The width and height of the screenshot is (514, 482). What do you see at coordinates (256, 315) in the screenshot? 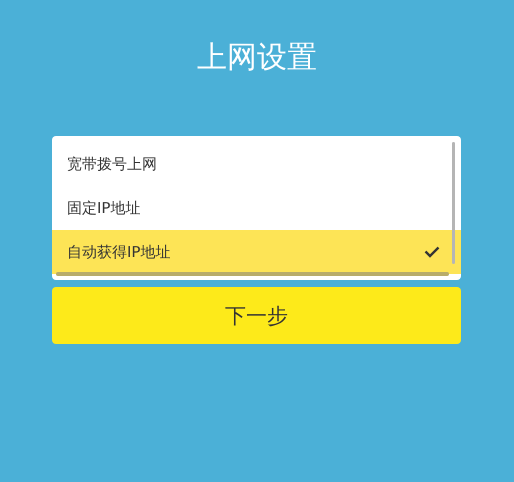
I see `next-button: 下一步` at bounding box center [256, 315].